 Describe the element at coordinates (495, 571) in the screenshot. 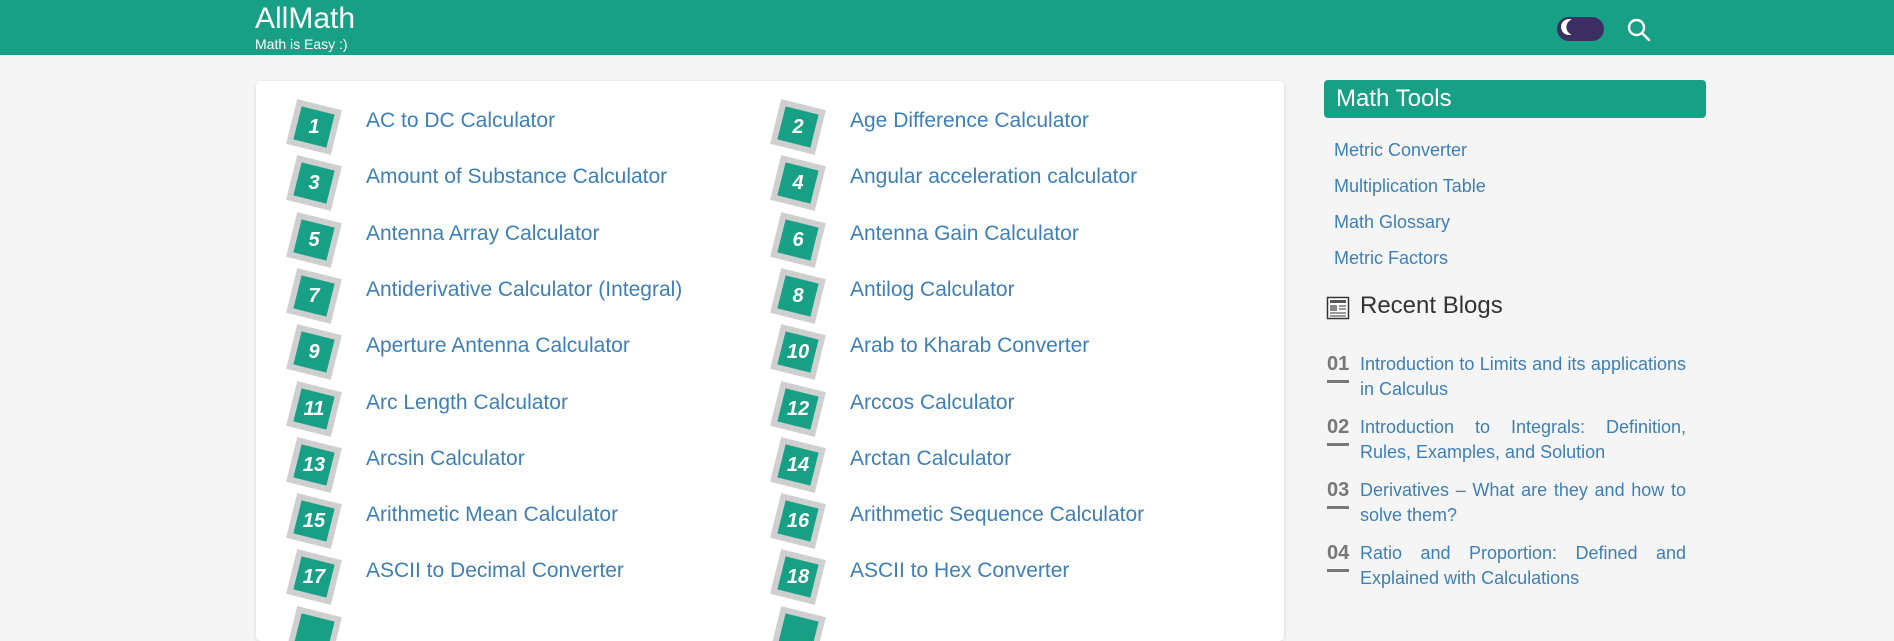

I see `calculator-link: ASCII to Decimal Converter` at that location.